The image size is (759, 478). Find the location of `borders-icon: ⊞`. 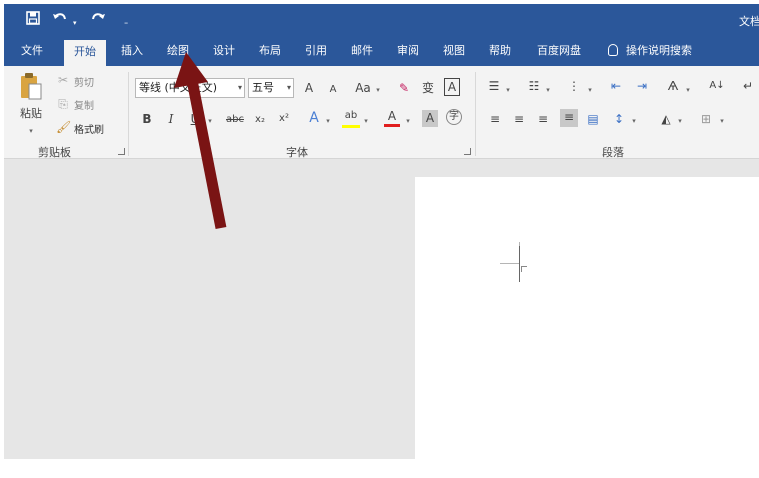

borders-icon: ⊞ is located at coordinates (706, 119).